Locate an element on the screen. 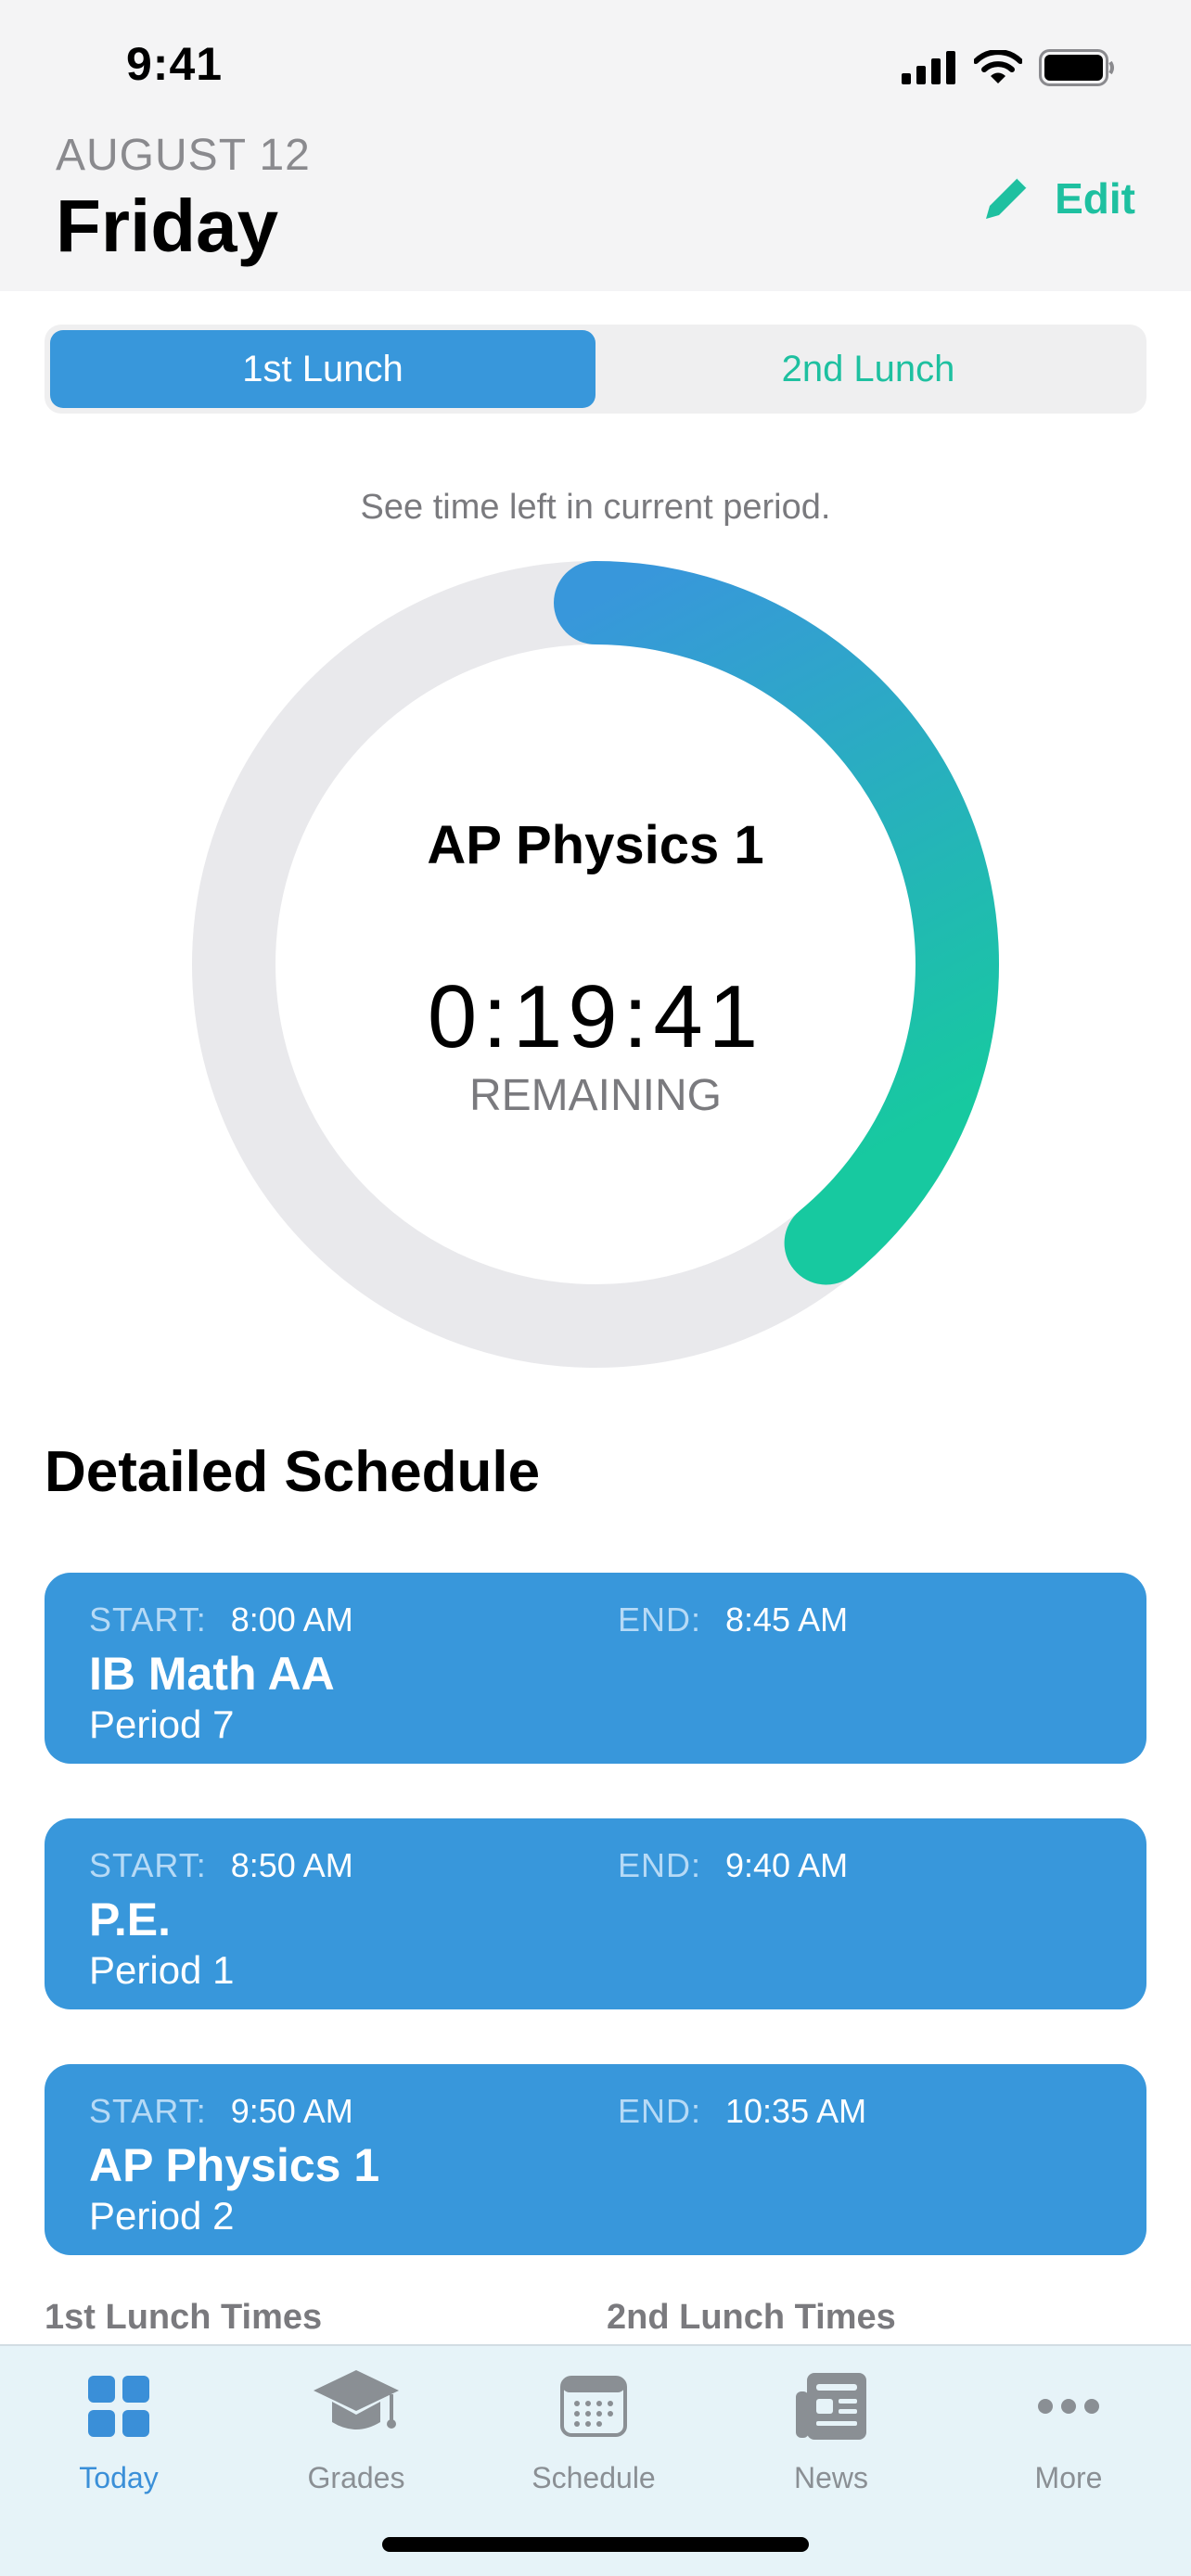 The image size is (1191, 2576). newspaper-icon is located at coordinates (831, 2406).